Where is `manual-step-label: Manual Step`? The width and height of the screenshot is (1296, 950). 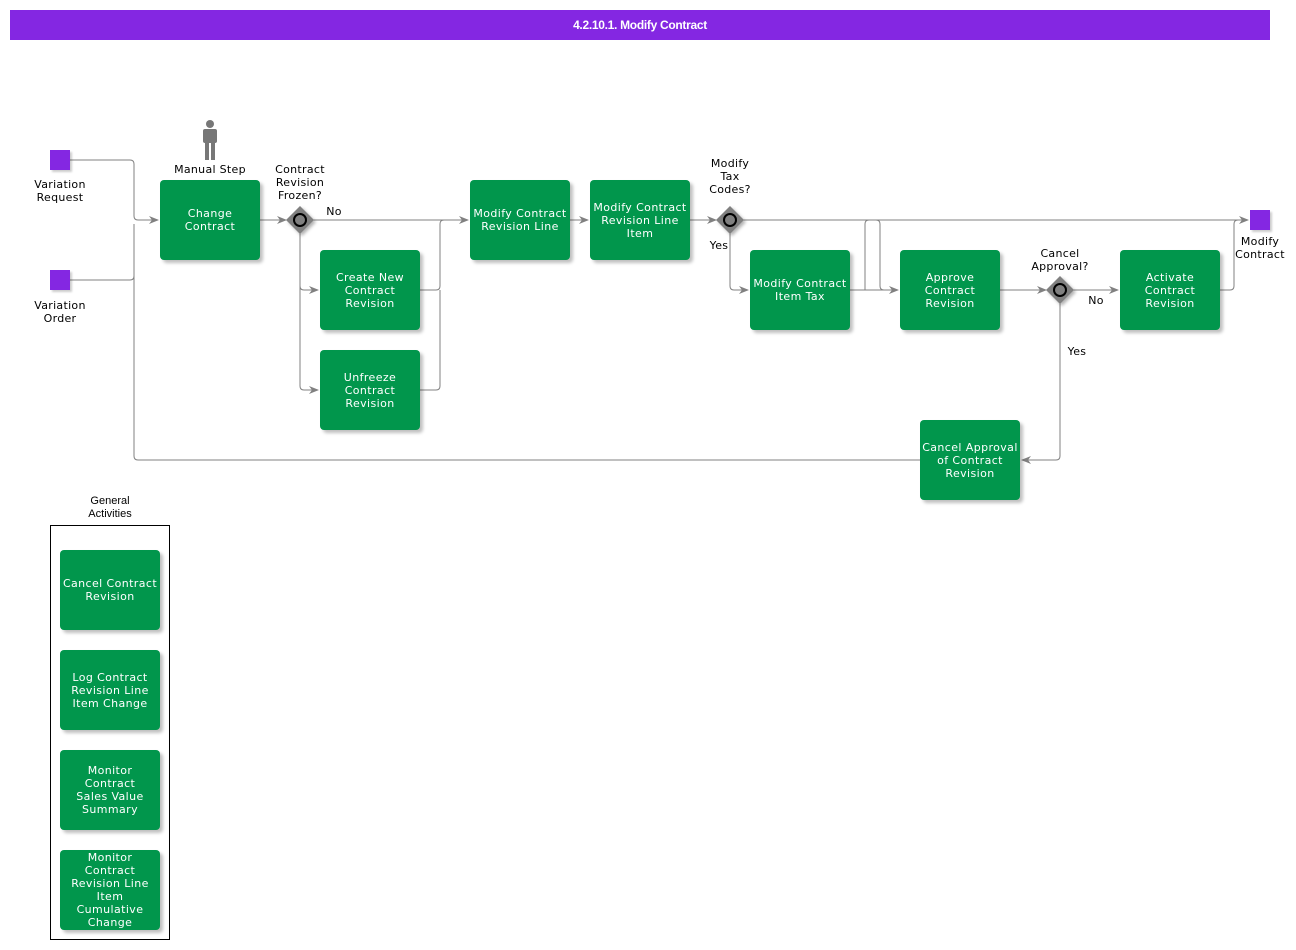 manual-step-label: Manual Step is located at coordinates (210, 169).